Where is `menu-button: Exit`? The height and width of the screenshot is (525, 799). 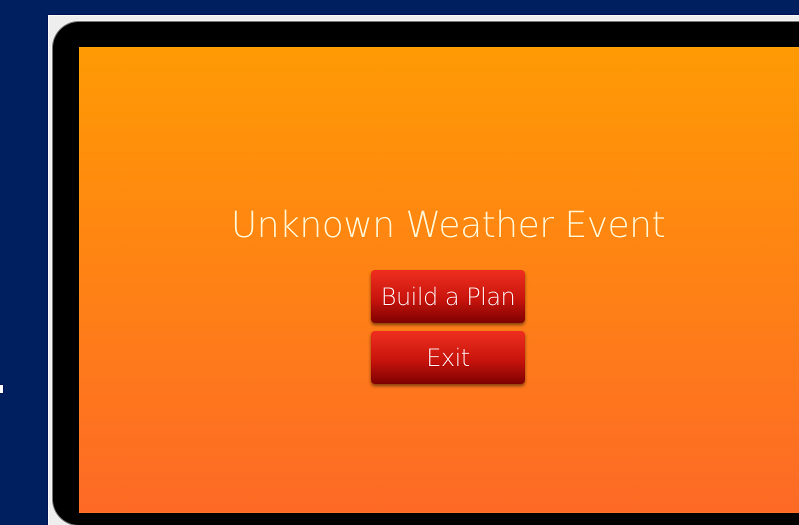 menu-button: Exit is located at coordinates (448, 357).